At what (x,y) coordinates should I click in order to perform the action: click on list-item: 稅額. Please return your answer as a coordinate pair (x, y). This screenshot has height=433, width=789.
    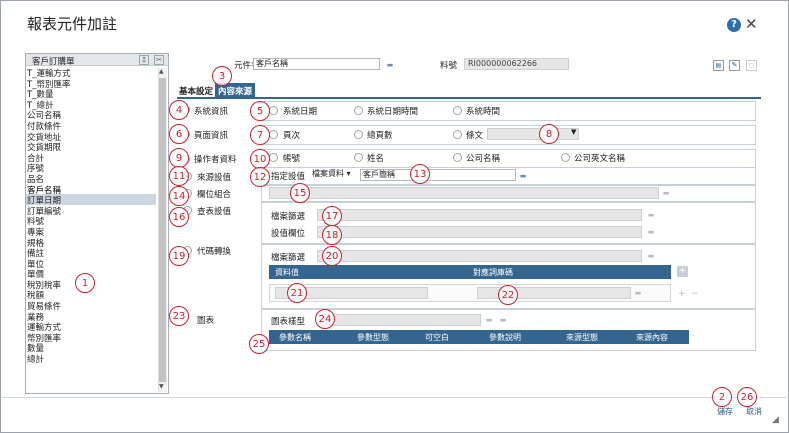
    Looking at the image, I should click on (48, 296).